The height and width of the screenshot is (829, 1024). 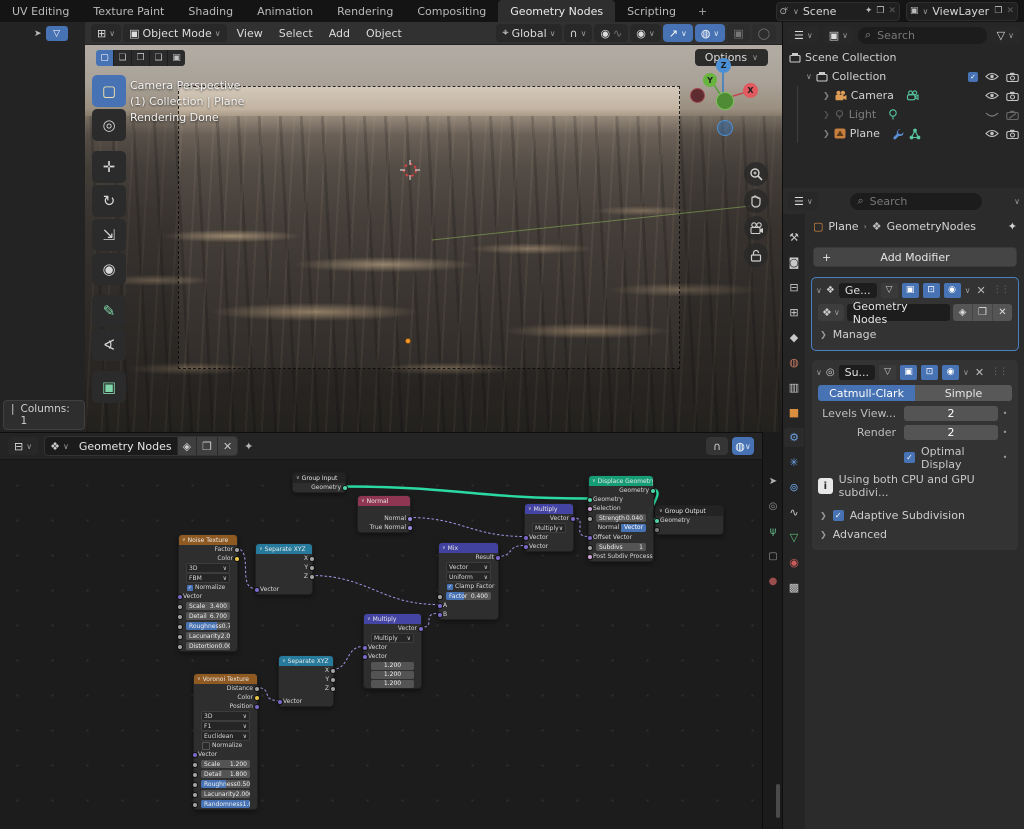 What do you see at coordinates (250, 33) in the screenshot?
I see `menu-view: View` at bounding box center [250, 33].